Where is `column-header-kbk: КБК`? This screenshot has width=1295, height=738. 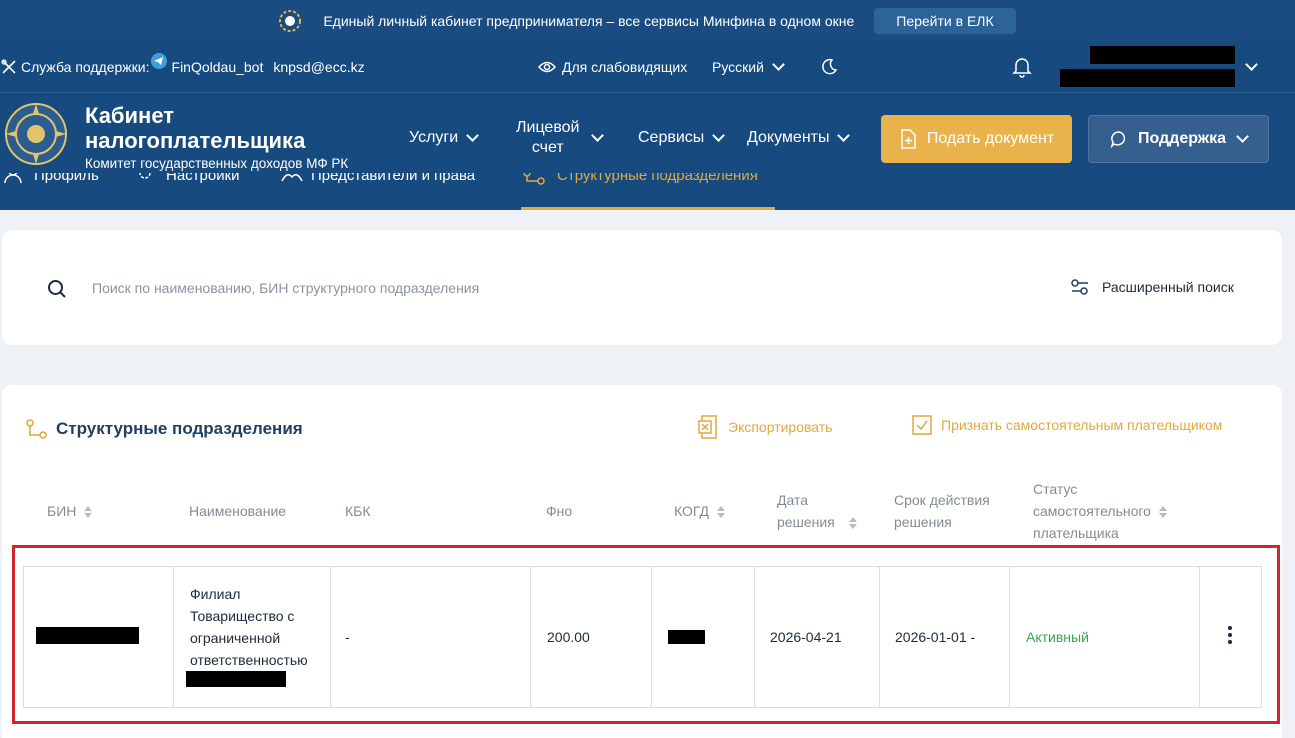 column-header-kbk: КБК is located at coordinates (358, 511).